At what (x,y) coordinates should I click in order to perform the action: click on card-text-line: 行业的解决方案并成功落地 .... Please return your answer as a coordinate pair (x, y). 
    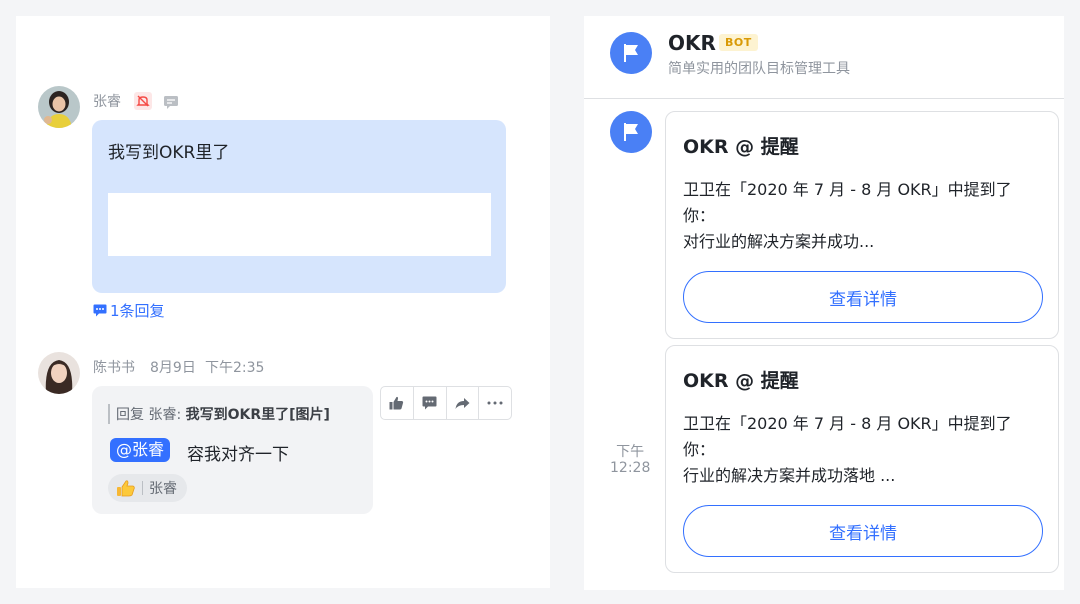
    Looking at the image, I should click on (789, 475).